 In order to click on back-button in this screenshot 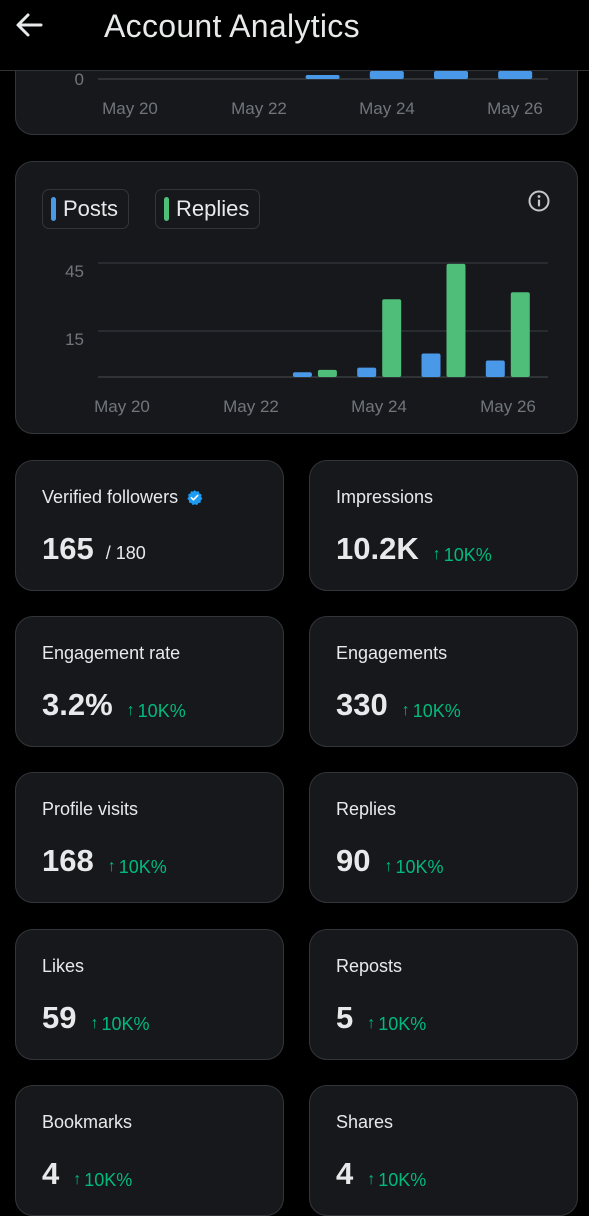, I will do `click(34, 27)`.